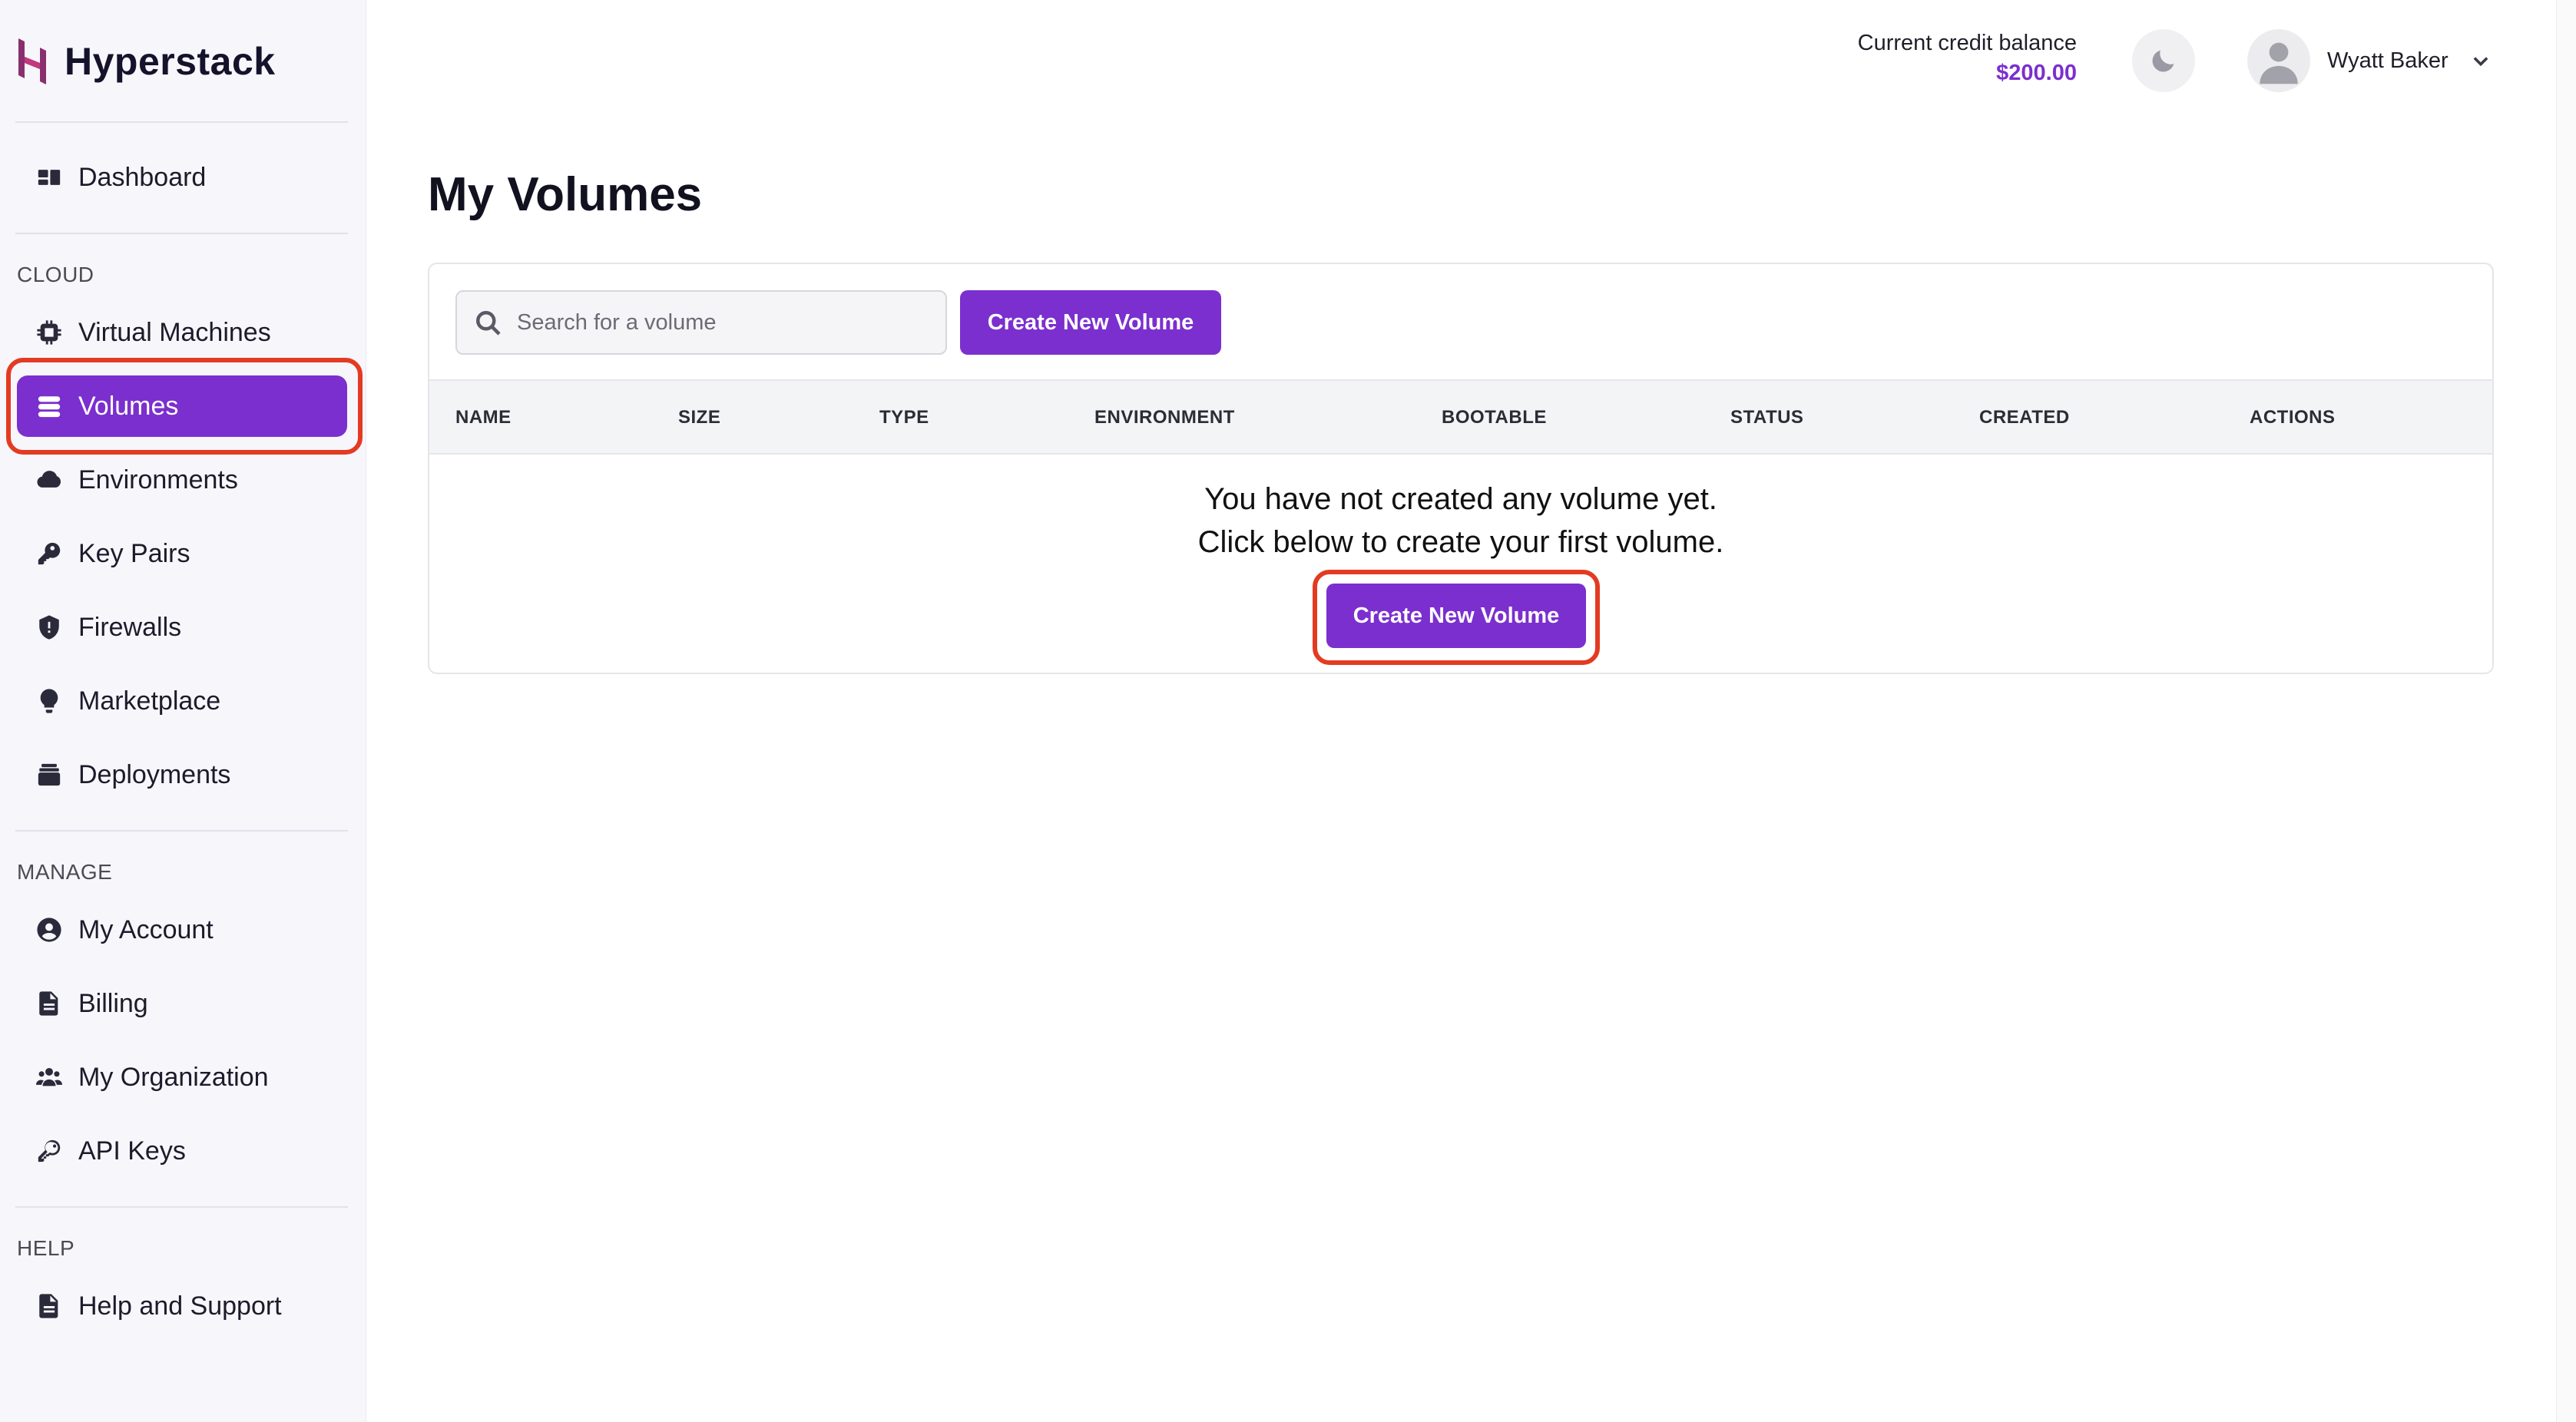  Describe the element at coordinates (2293, 418) in the screenshot. I see `column-header-actions: ACTIONS` at that location.